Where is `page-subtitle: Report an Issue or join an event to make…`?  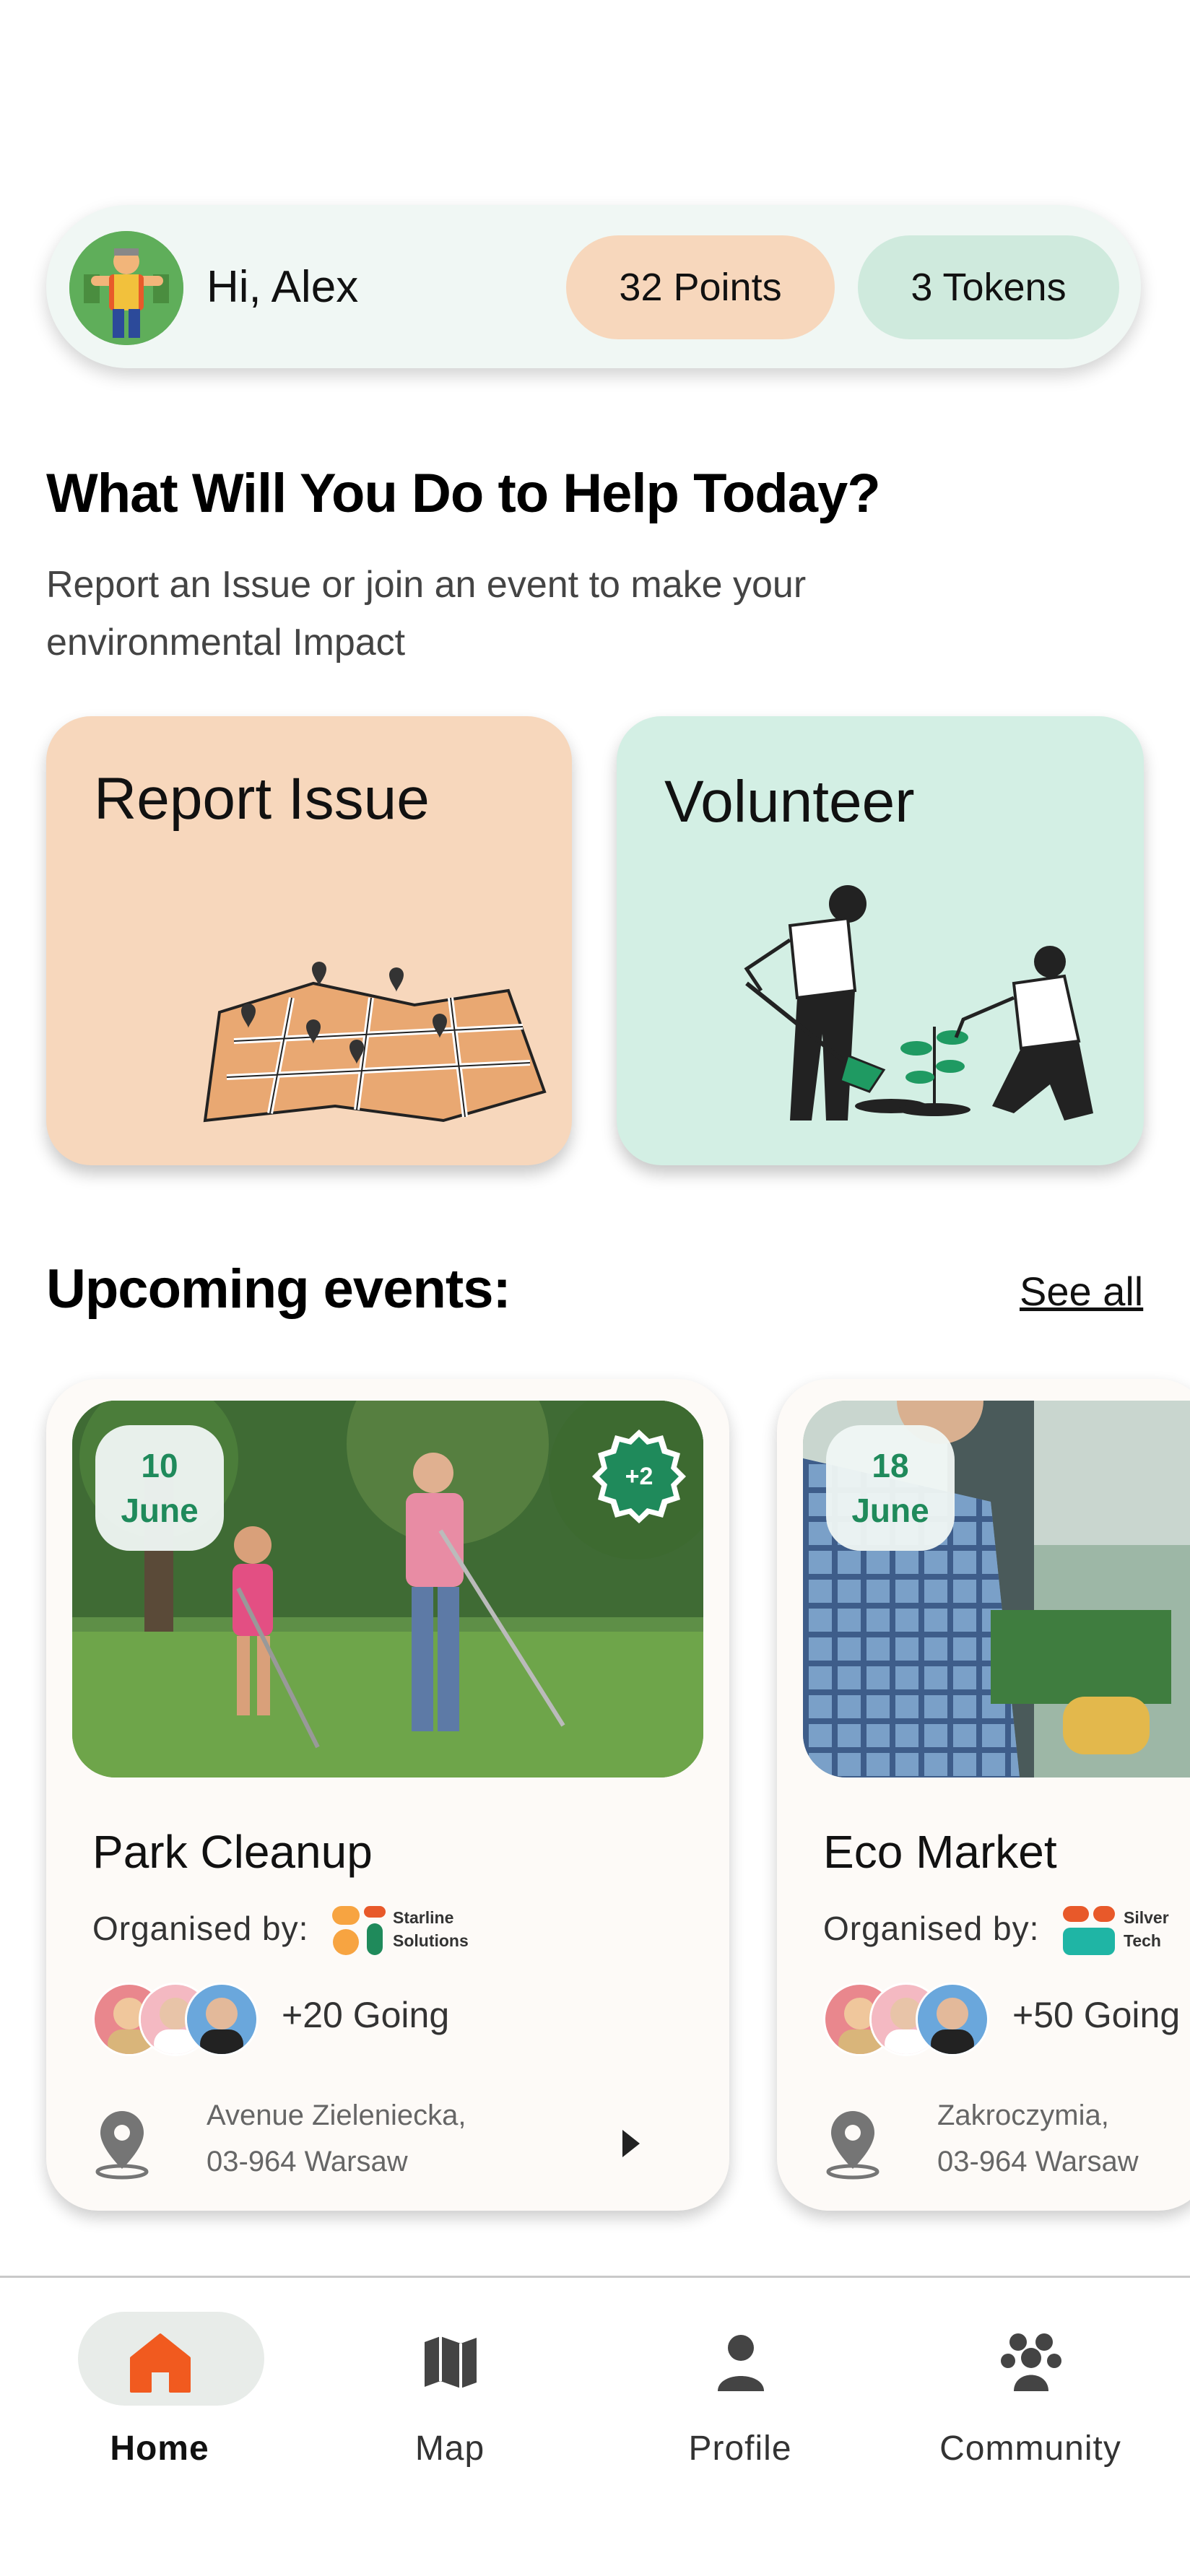 page-subtitle: Report an Issue or join an event to make… is located at coordinates (426, 613).